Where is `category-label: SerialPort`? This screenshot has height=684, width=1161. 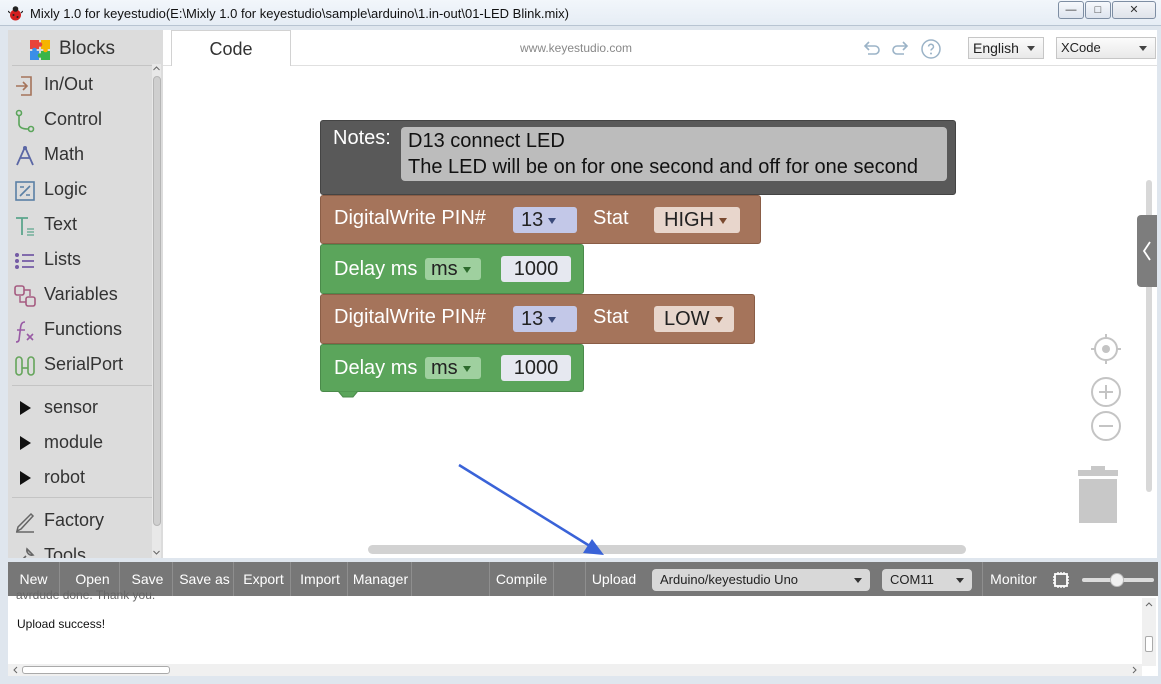 category-label: SerialPort is located at coordinates (84, 364).